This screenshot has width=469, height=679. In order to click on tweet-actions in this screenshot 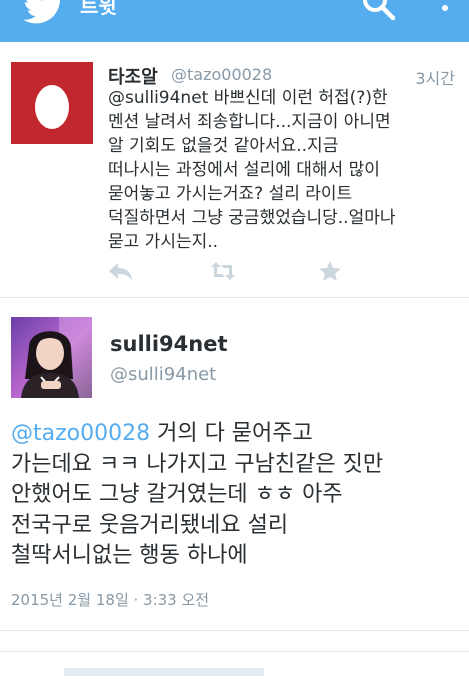, I will do `click(228, 272)`.